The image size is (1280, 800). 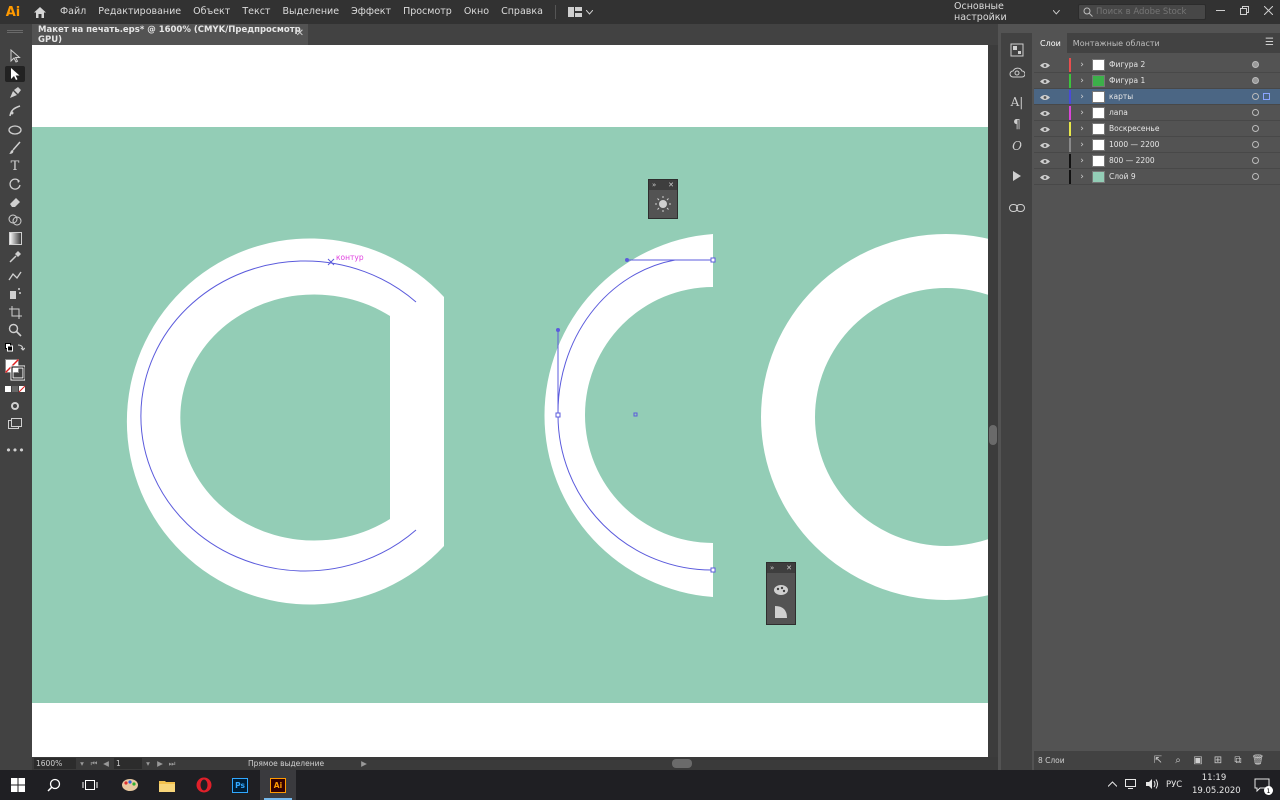 I want to click on layer-row: › Слой 9, so click(x=1157, y=177).